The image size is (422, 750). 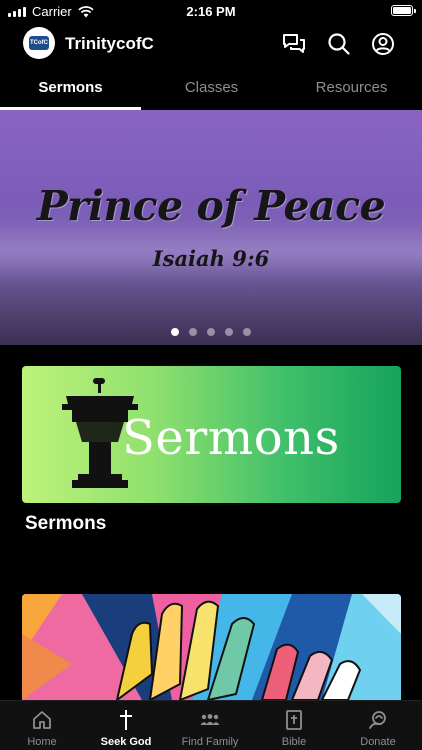 What do you see at coordinates (211, 44) in the screenshot?
I see `app-header: TCofC TrinitycofC` at bounding box center [211, 44].